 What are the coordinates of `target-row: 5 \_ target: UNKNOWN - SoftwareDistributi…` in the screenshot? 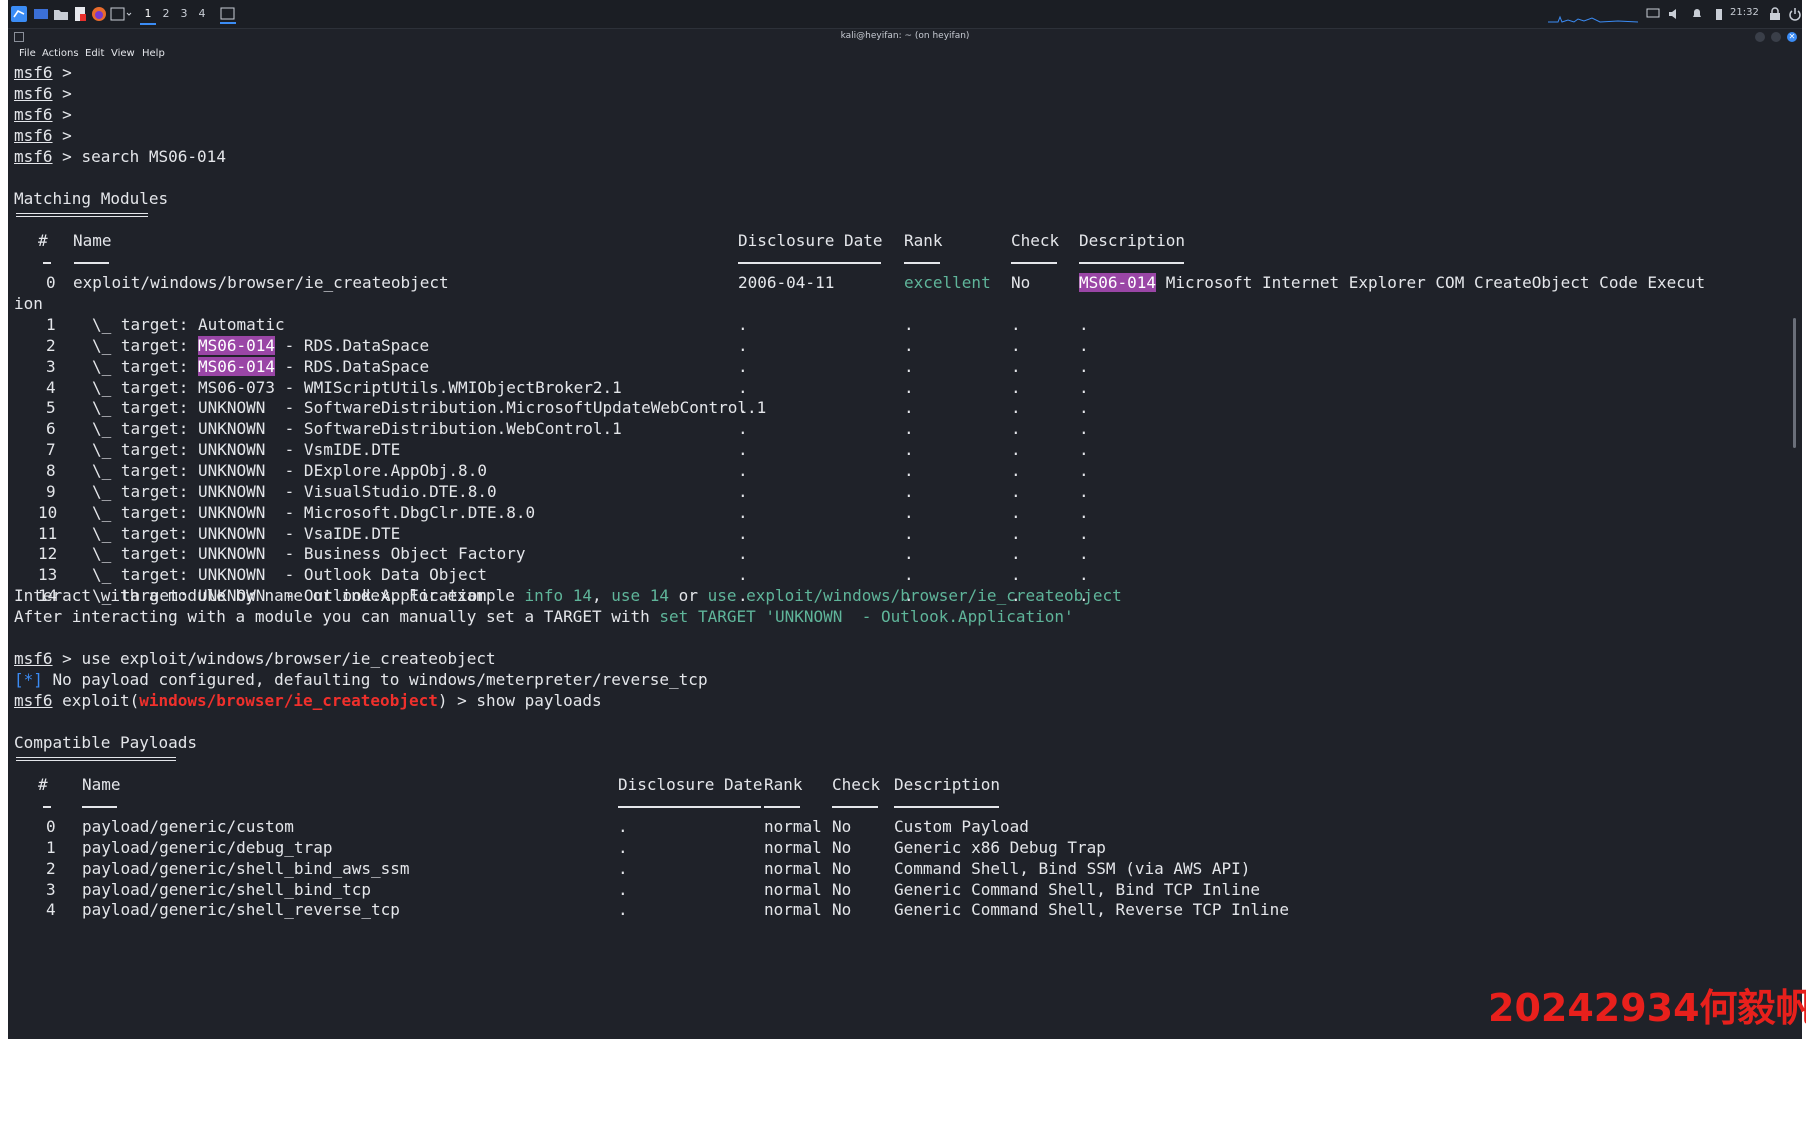 It's located at (567, 408).